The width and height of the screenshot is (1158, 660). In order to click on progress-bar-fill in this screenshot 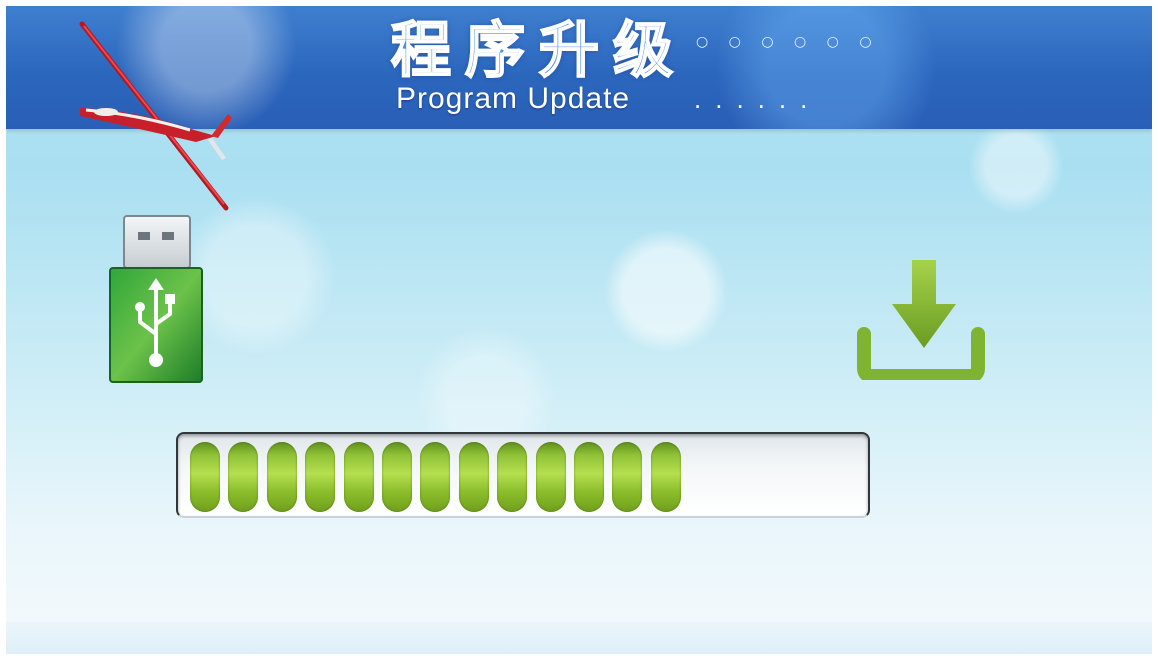, I will do `click(523, 477)`.